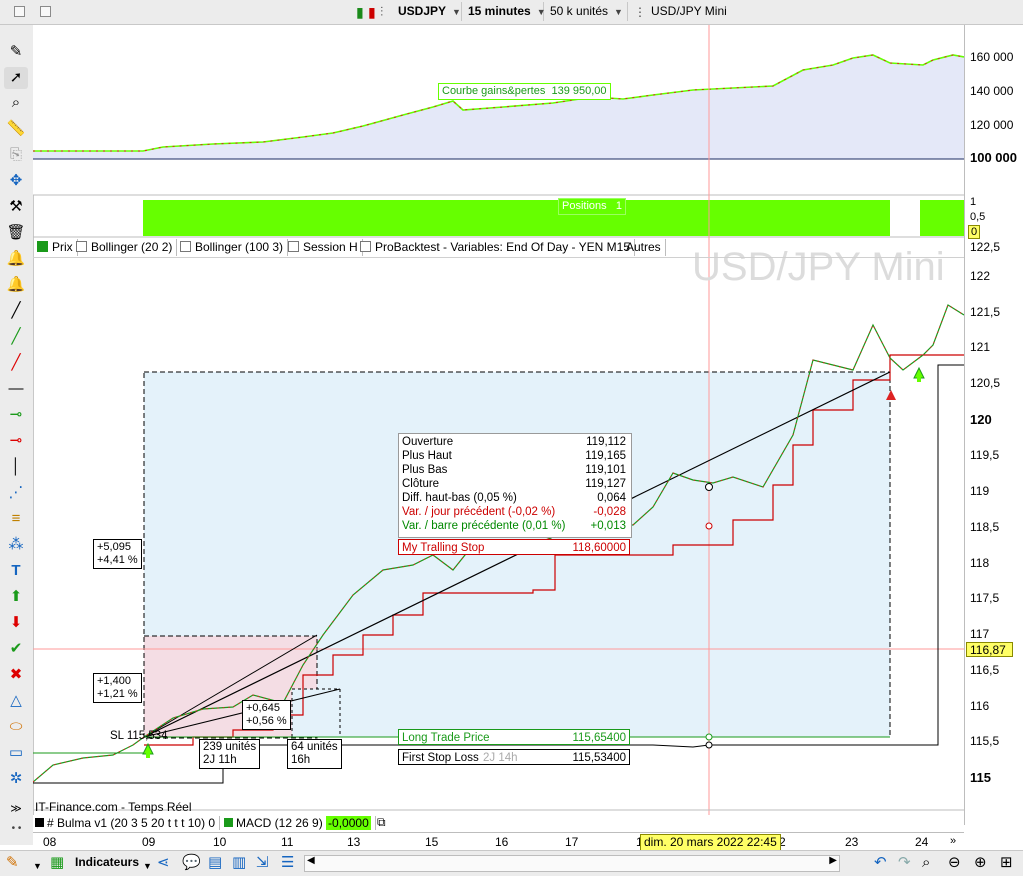  Describe the element at coordinates (926, 863) in the screenshot. I see `zoom-fit-icon: ⌕` at that location.